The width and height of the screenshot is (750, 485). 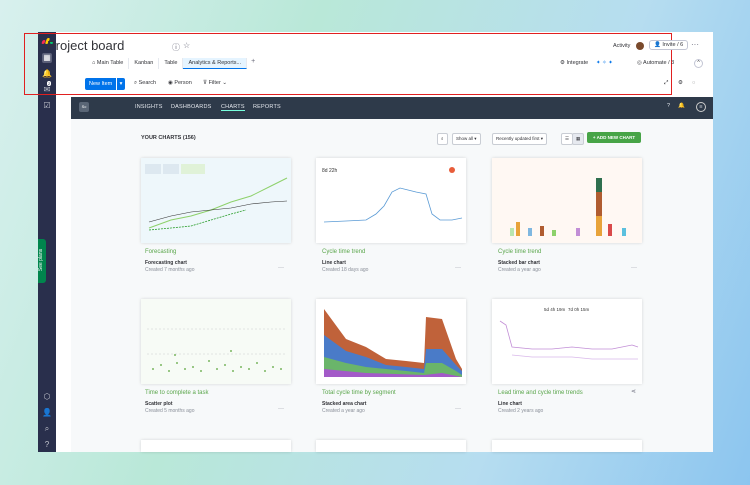 I want to click on my-work-icon: ☑, so click(x=47, y=106).